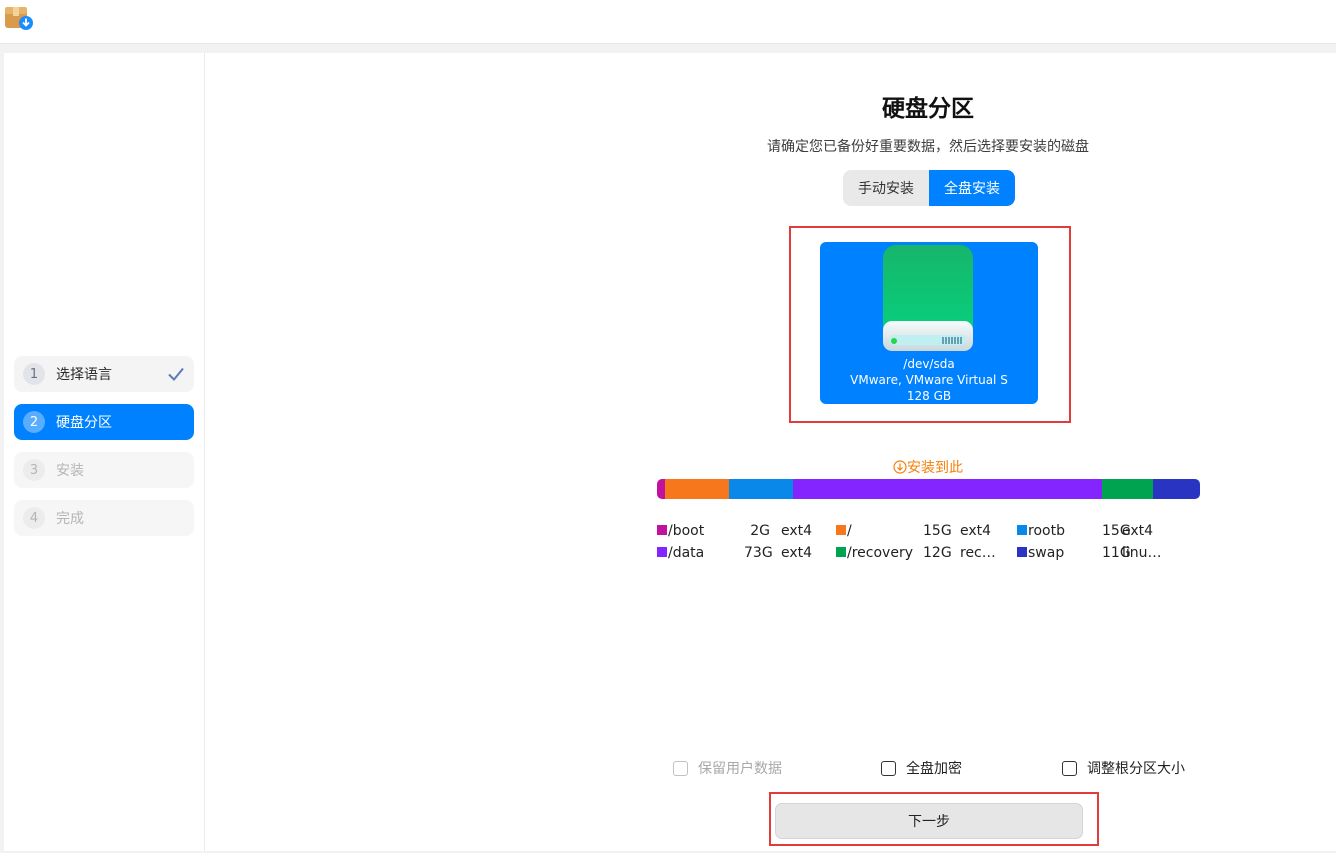  I want to click on step-number: 3, so click(34, 470).